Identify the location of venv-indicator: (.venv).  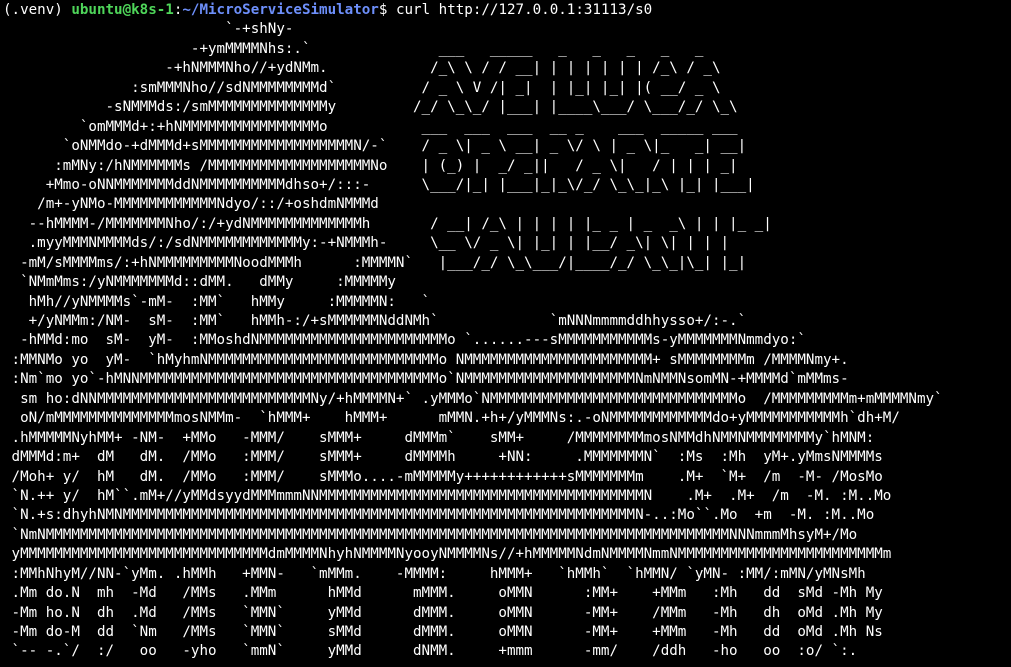
(37, 10).